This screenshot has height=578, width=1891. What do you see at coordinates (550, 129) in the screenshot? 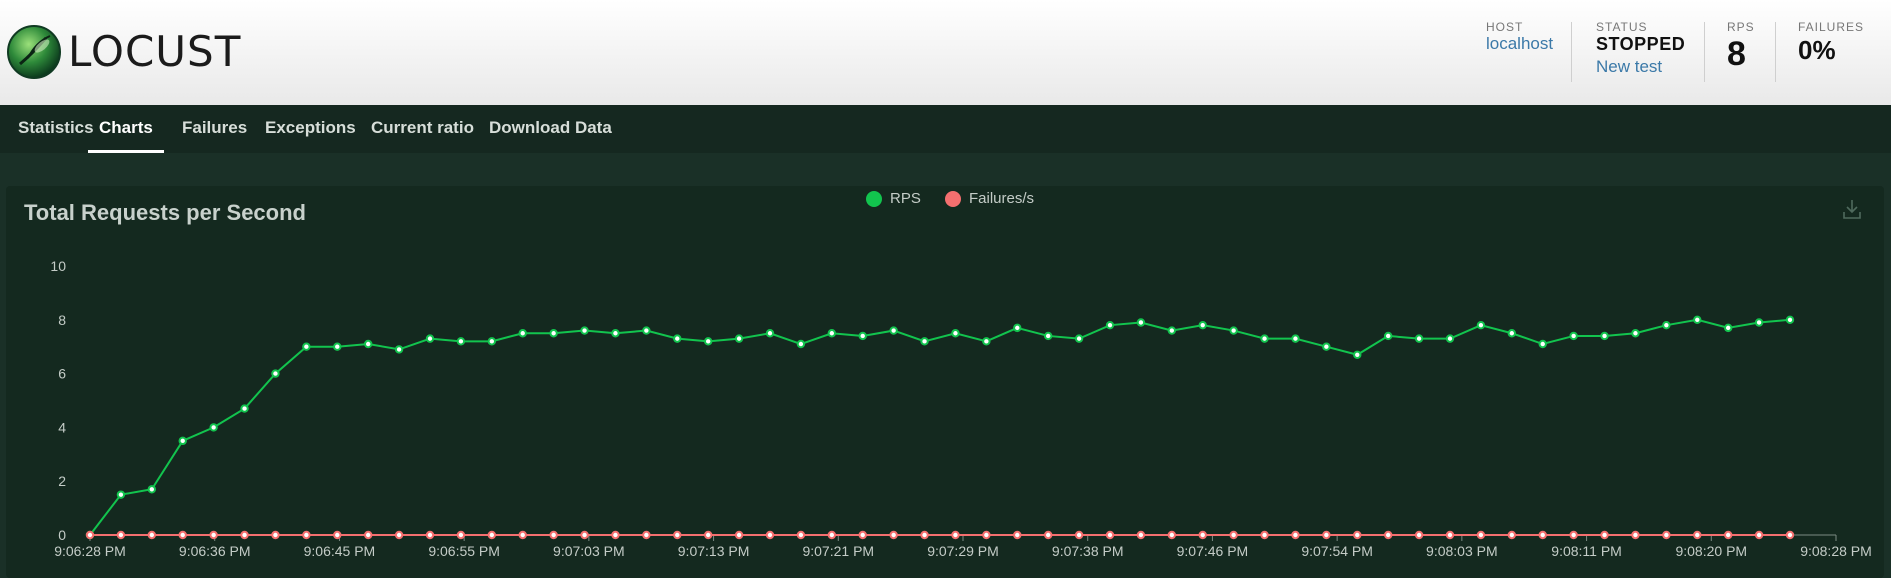
I see `tab-download-data: Download Data` at bounding box center [550, 129].